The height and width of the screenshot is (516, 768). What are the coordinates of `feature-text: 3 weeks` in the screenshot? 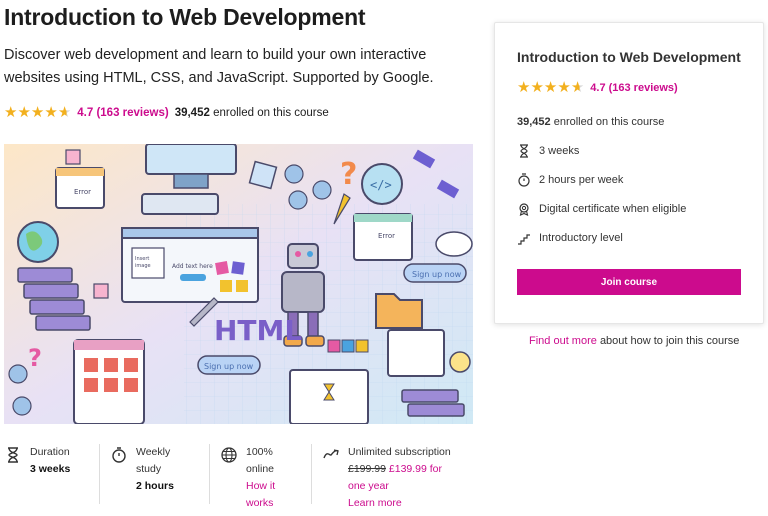 It's located at (559, 151).